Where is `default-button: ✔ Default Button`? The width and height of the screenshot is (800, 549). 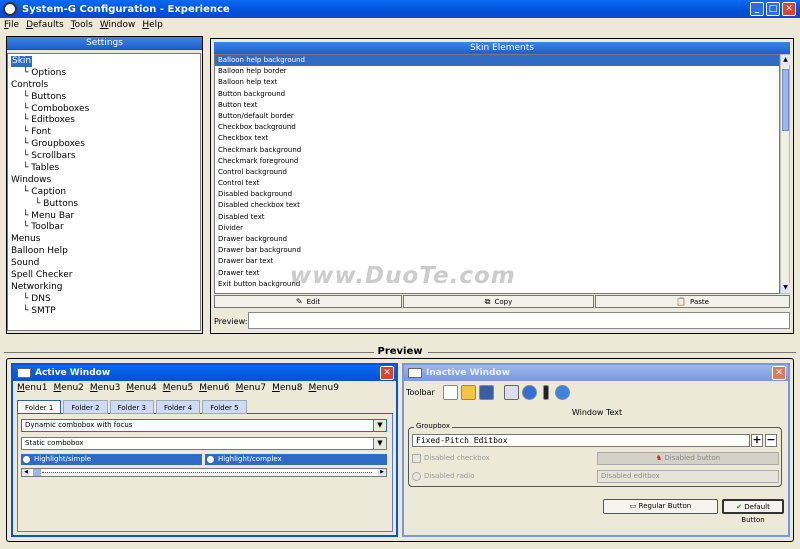
default-button: ✔ Default Button is located at coordinates (753, 511).